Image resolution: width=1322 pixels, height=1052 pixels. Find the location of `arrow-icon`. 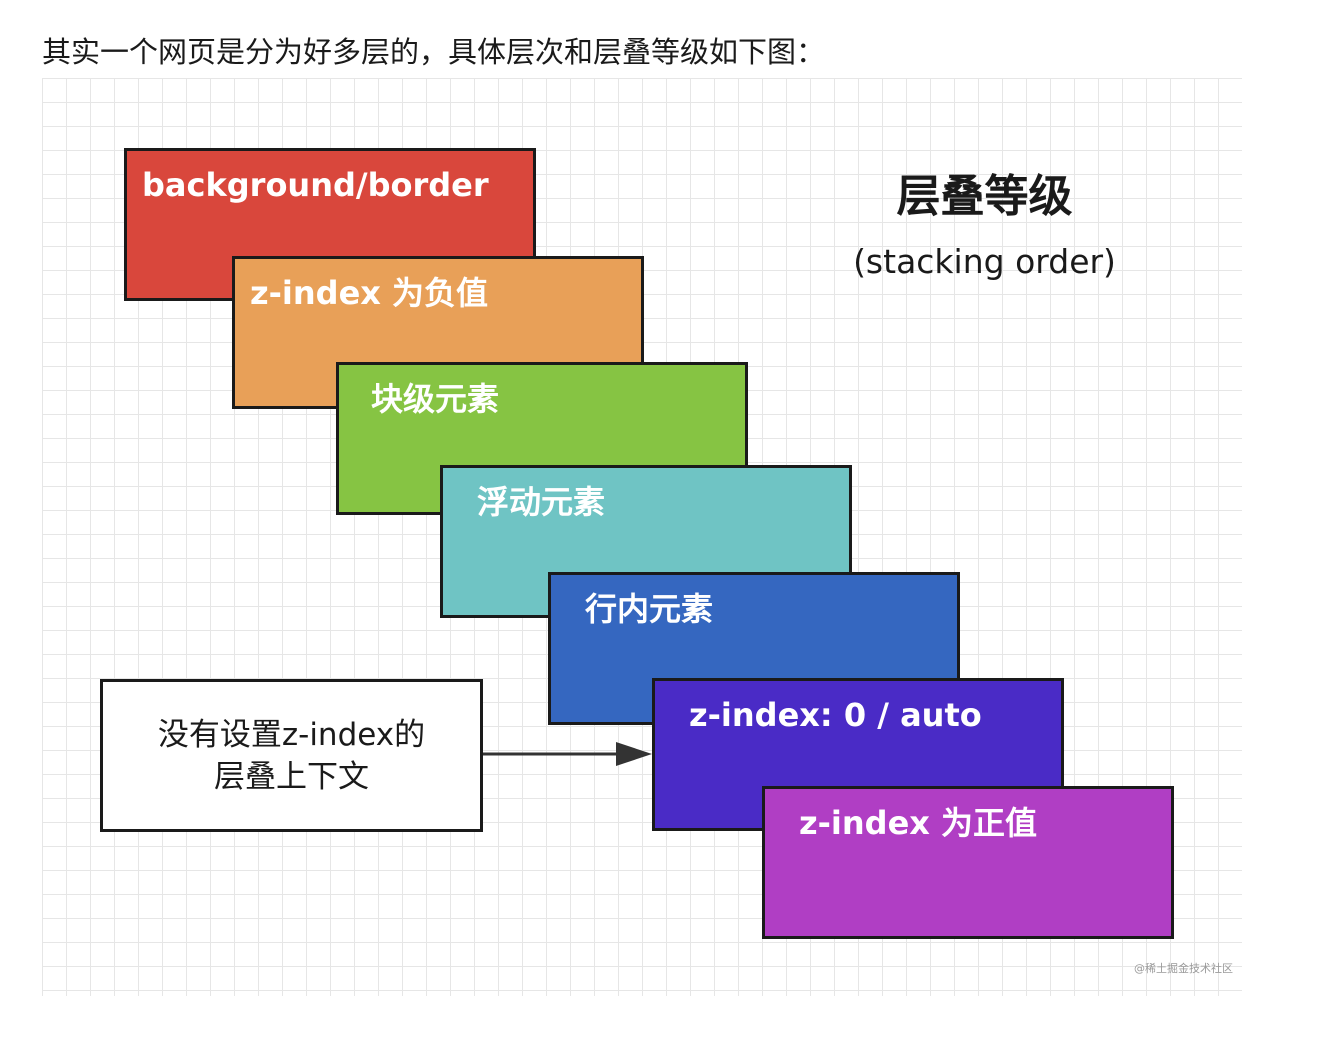

arrow-icon is located at coordinates (567, 754).